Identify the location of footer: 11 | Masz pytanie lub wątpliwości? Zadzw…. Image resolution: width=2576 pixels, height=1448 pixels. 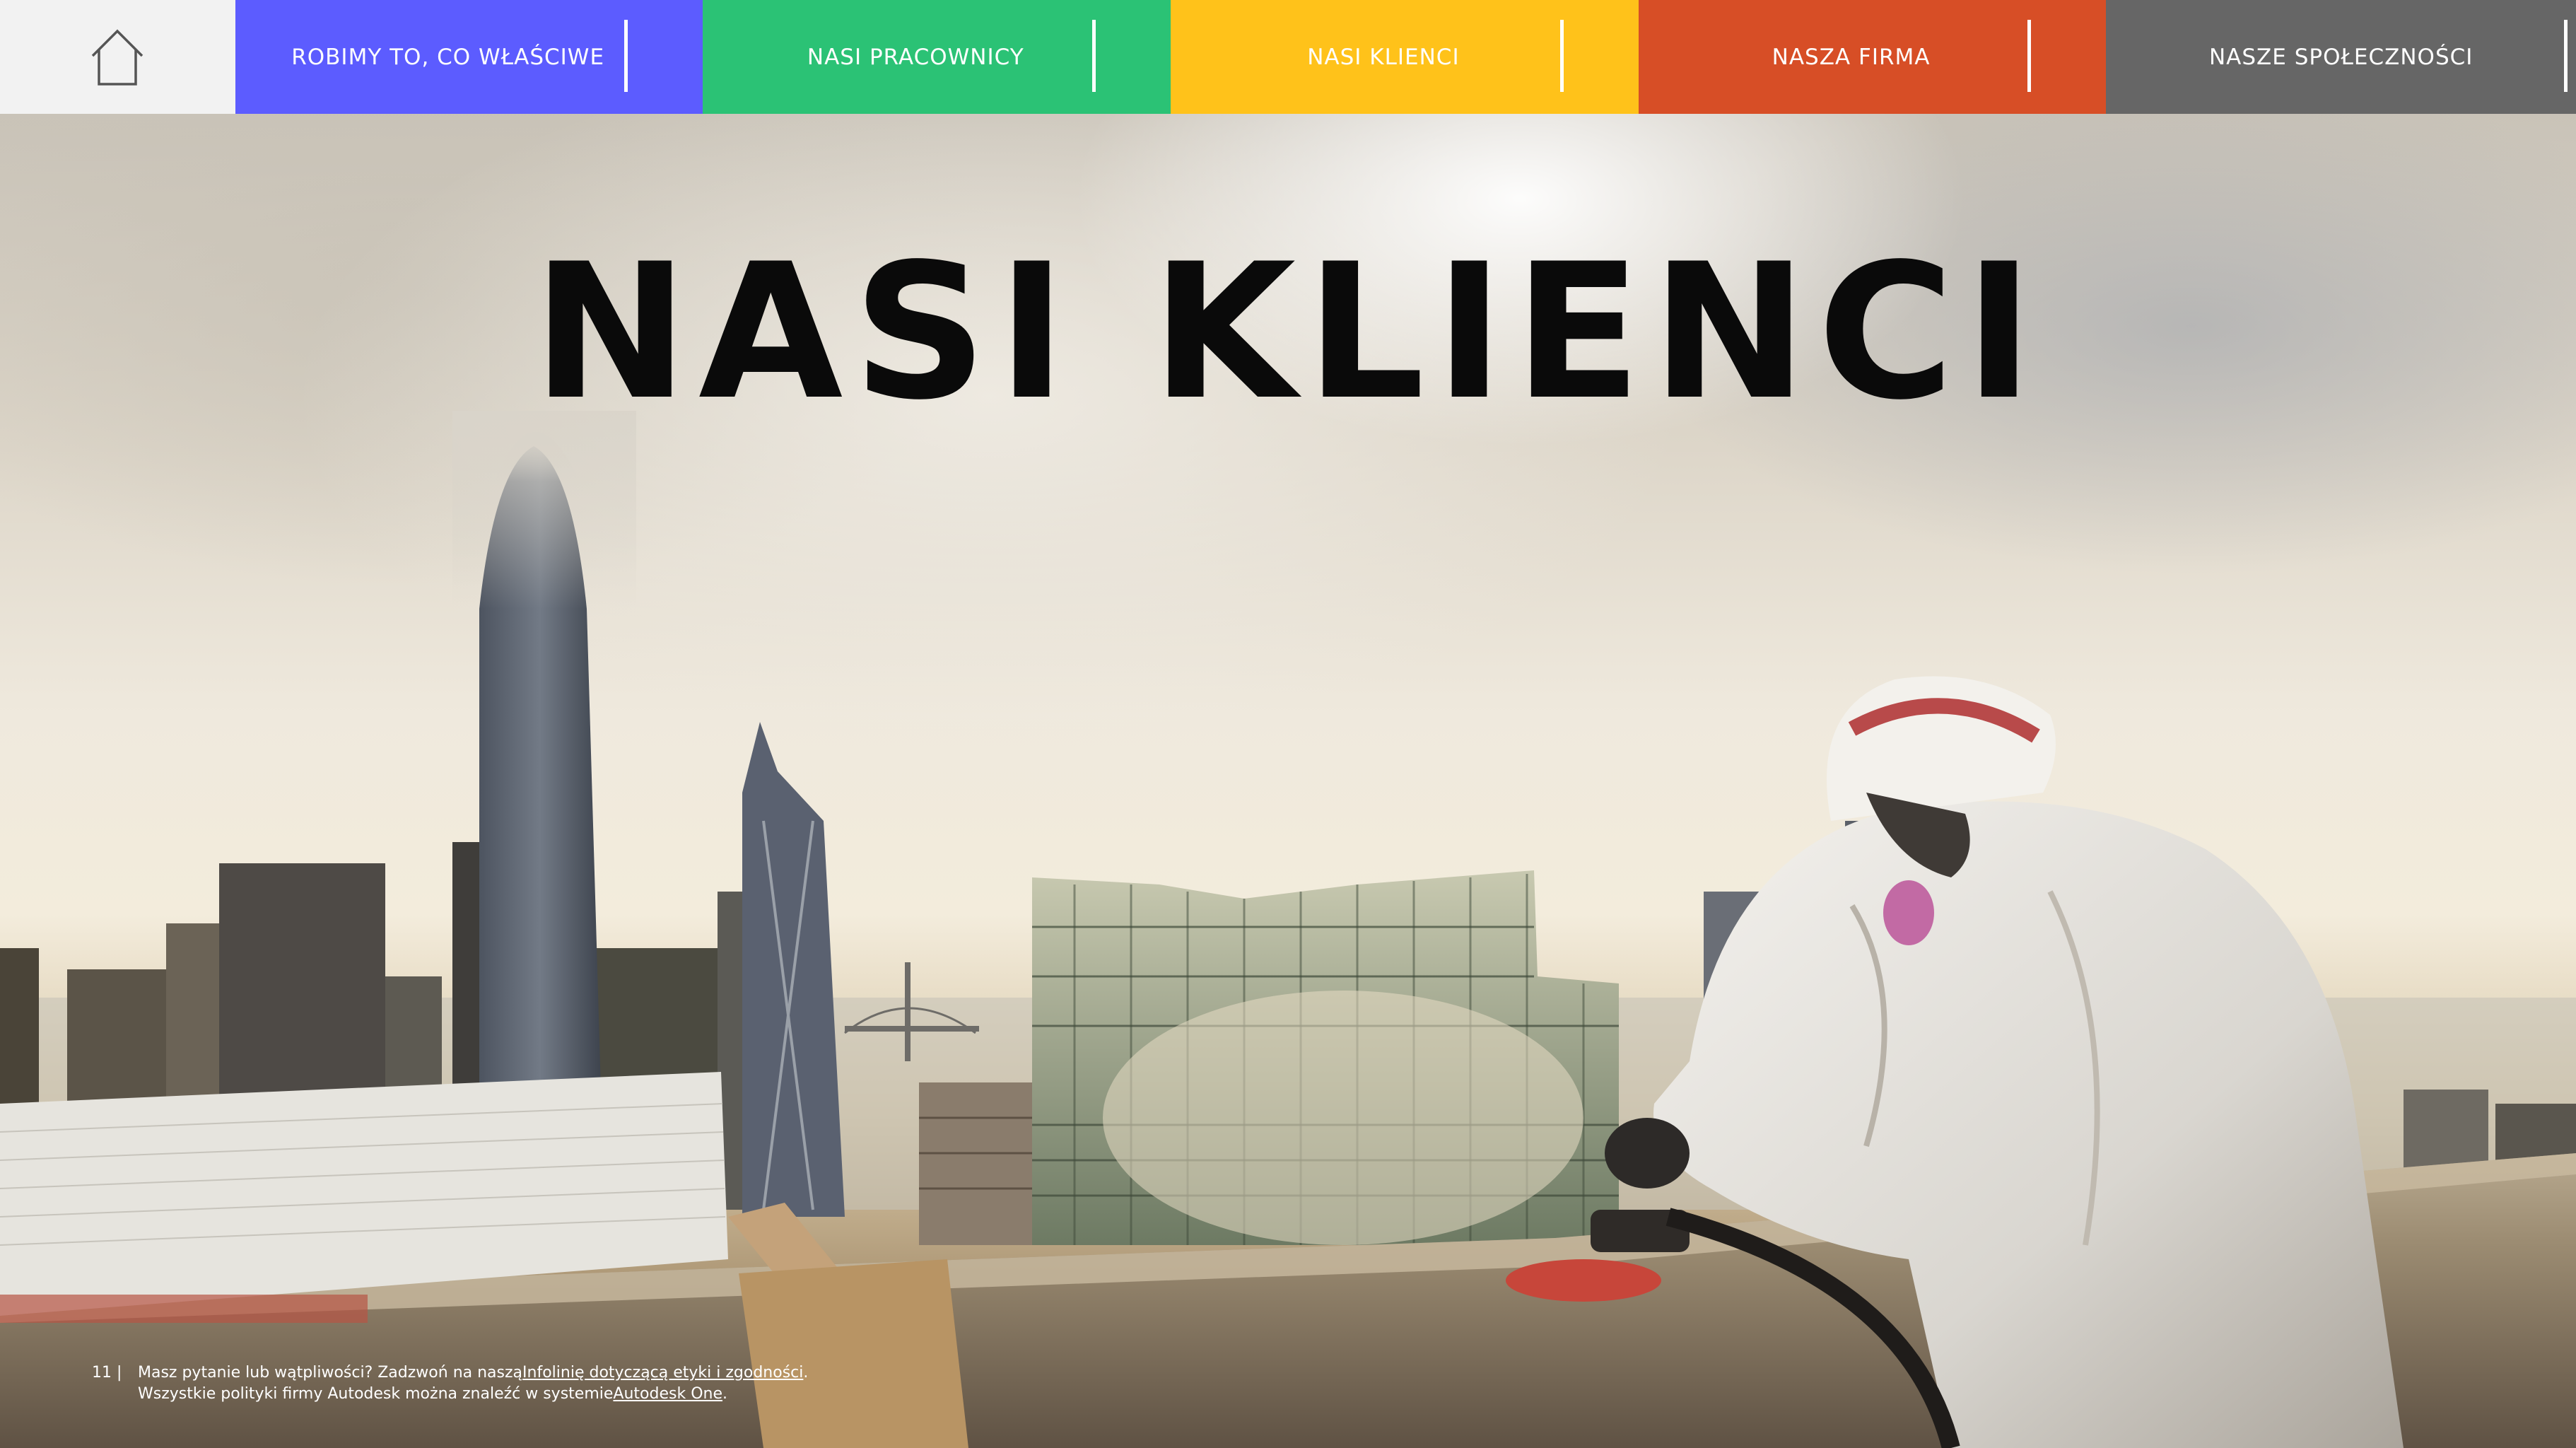
(450, 1383).